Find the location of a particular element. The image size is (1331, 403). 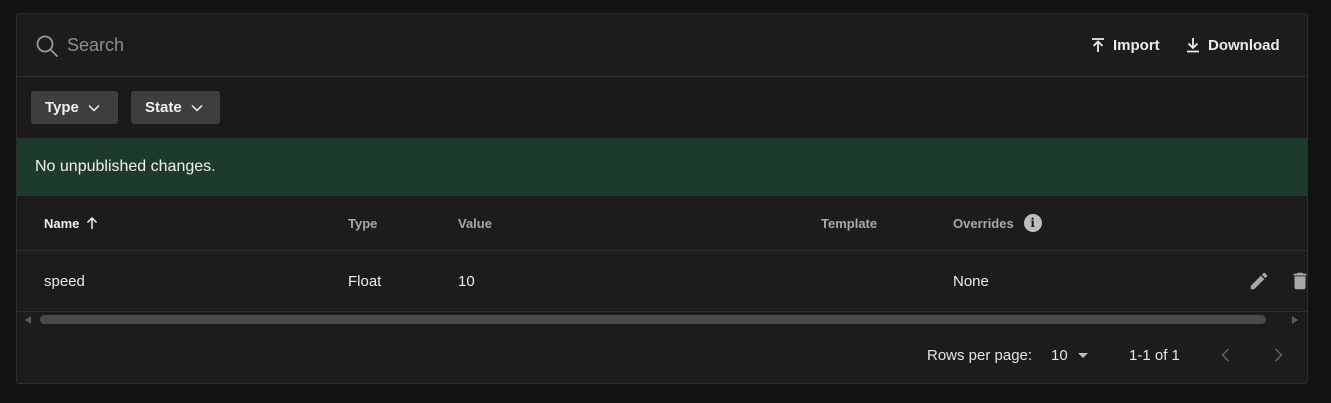

column-header-type: Type is located at coordinates (362, 223).